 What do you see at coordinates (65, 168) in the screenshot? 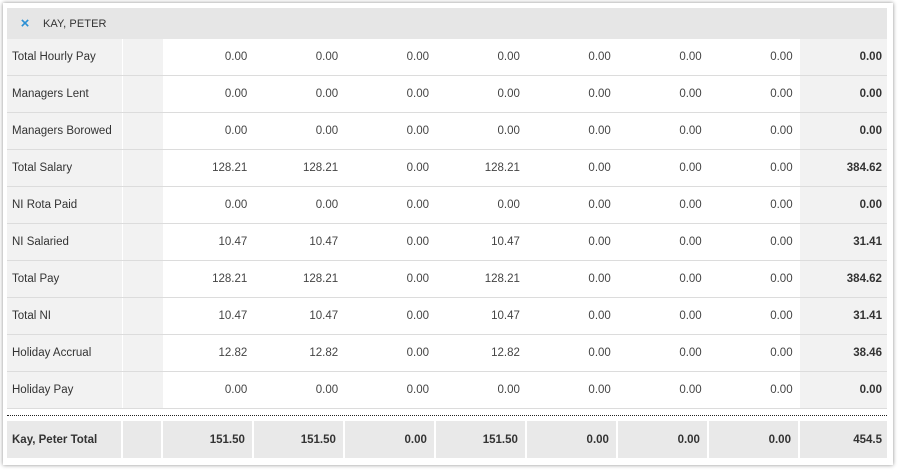
I see `row-label: Total Salary` at bounding box center [65, 168].